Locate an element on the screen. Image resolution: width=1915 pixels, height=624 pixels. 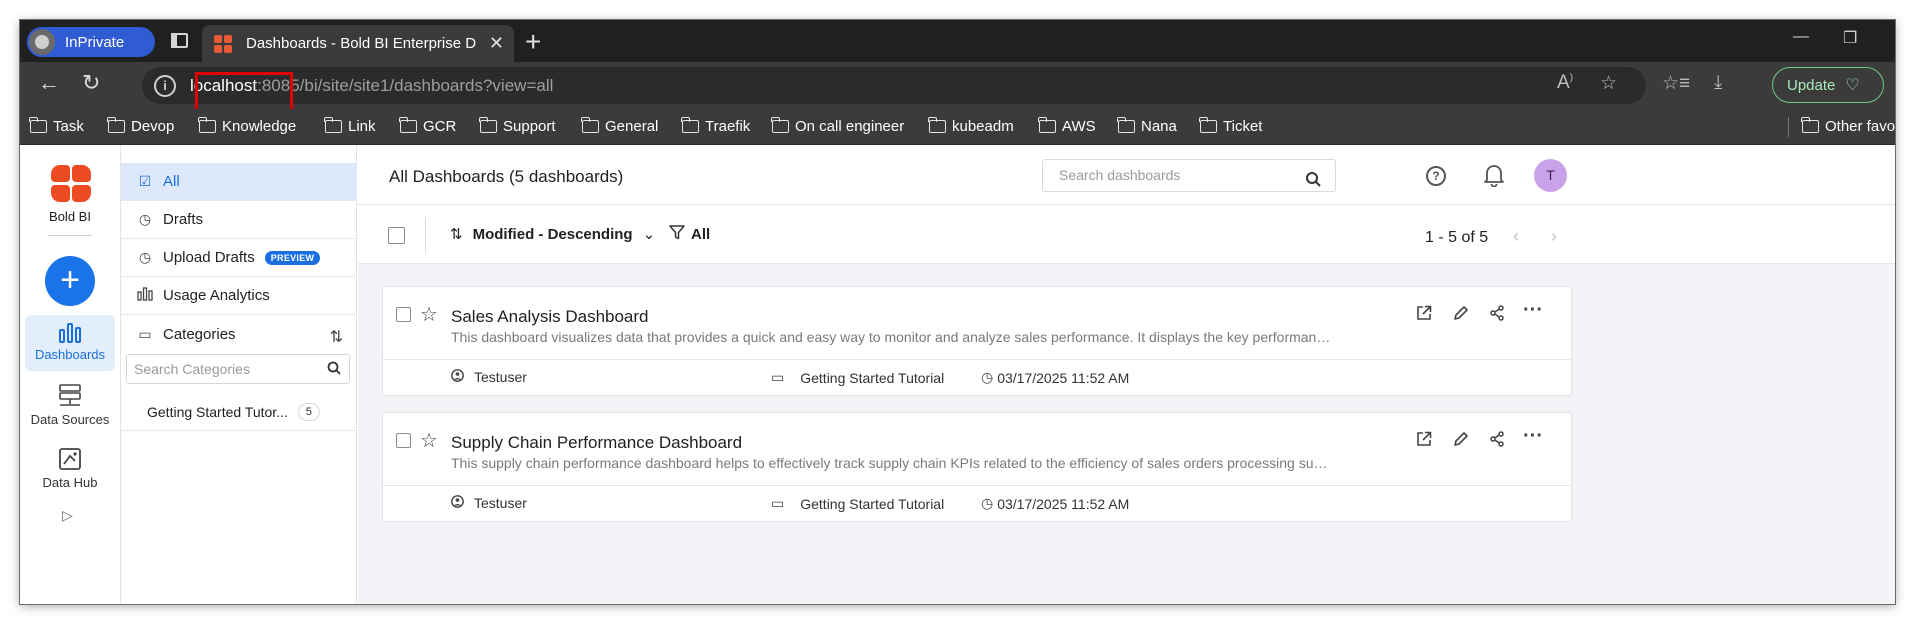
download-icon: ⤓ is located at coordinates (1718, 83).